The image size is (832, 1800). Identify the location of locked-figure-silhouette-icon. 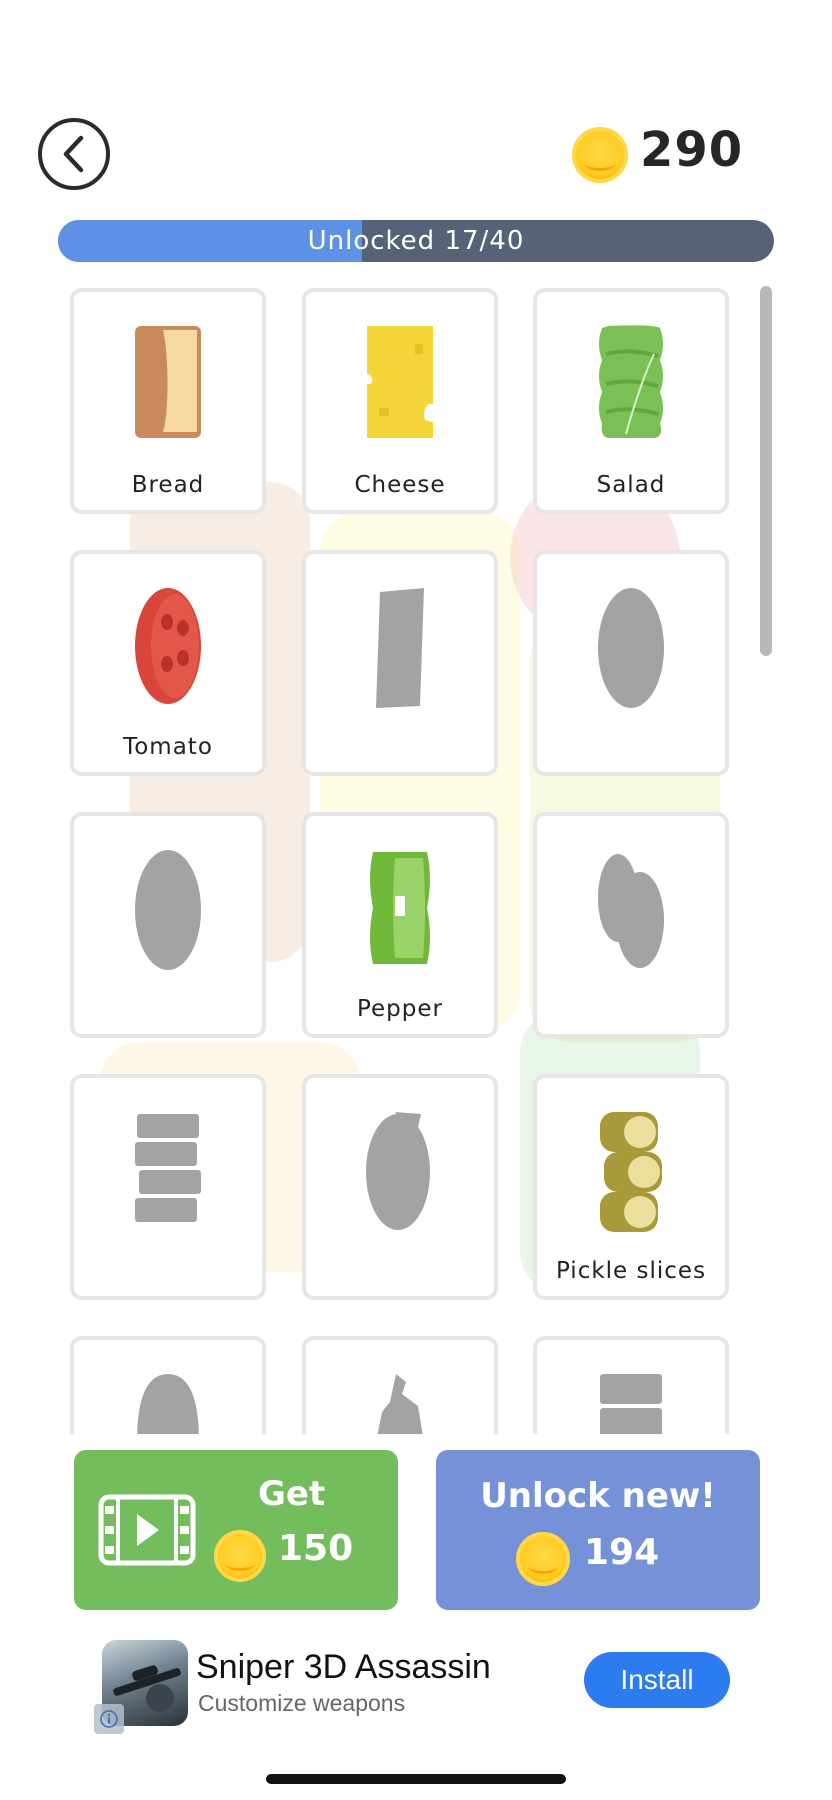
(400, 1403).